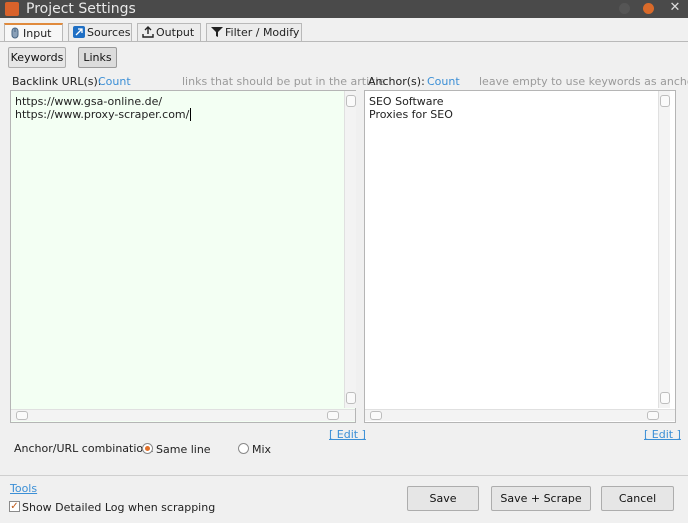  What do you see at coordinates (183, 449) in the screenshot?
I see `same-line-label: Same line` at bounding box center [183, 449].